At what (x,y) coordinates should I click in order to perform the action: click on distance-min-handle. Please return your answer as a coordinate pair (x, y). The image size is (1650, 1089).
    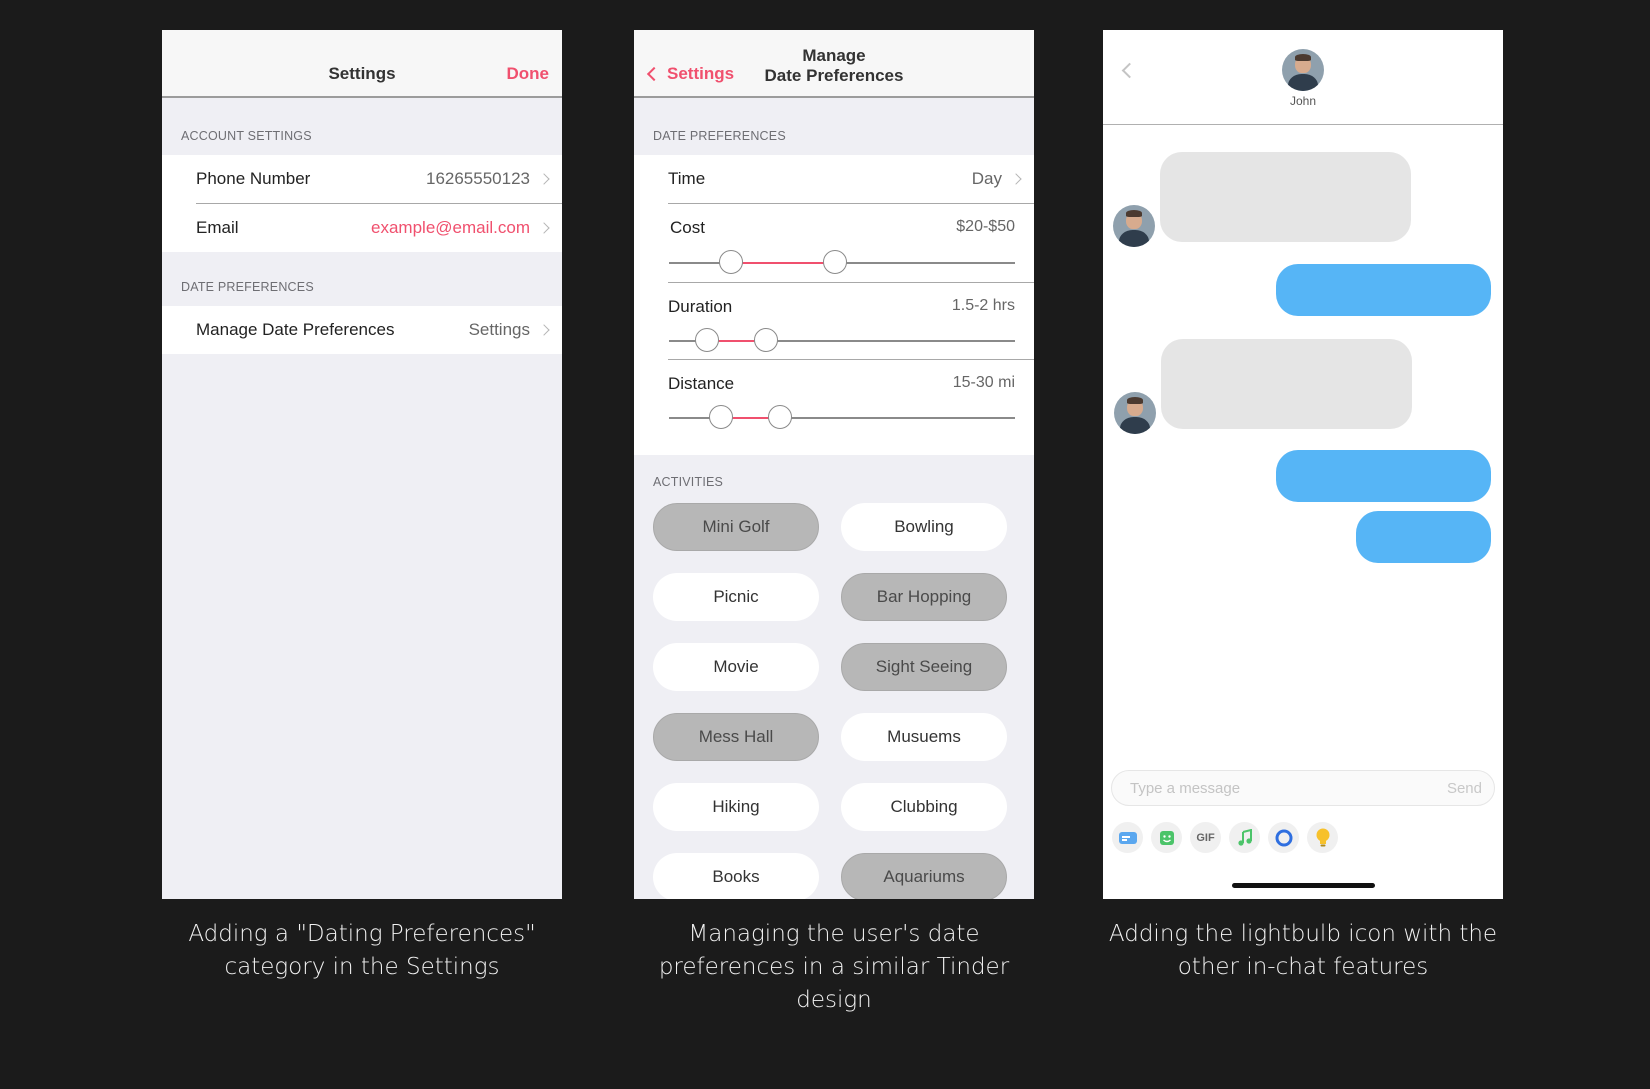
    Looking at the image, I should click on (720, 417).